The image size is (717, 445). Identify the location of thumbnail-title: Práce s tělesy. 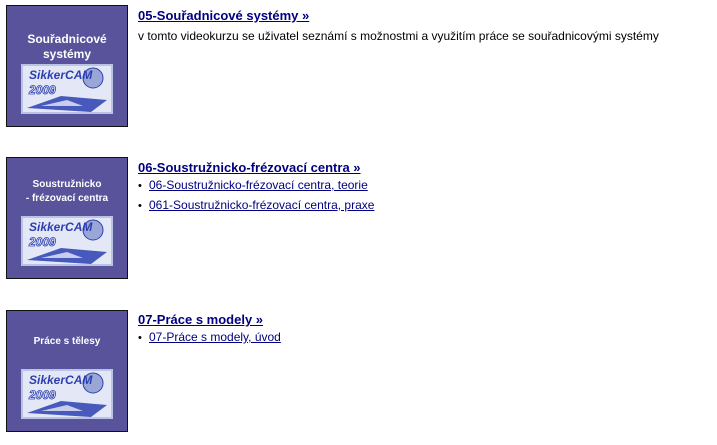
(67, 341).